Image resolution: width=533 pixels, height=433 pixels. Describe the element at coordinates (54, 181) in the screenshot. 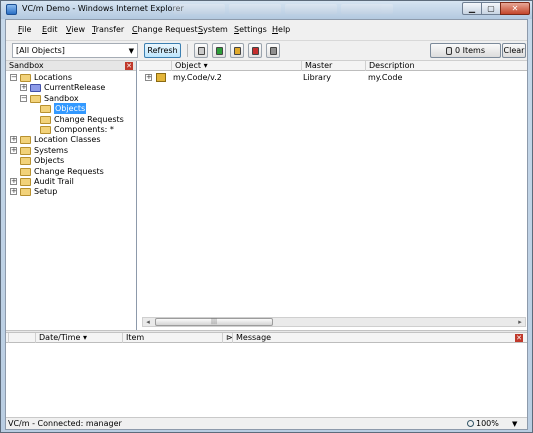

I see `tree-item-label: Audit Trail` at that location.